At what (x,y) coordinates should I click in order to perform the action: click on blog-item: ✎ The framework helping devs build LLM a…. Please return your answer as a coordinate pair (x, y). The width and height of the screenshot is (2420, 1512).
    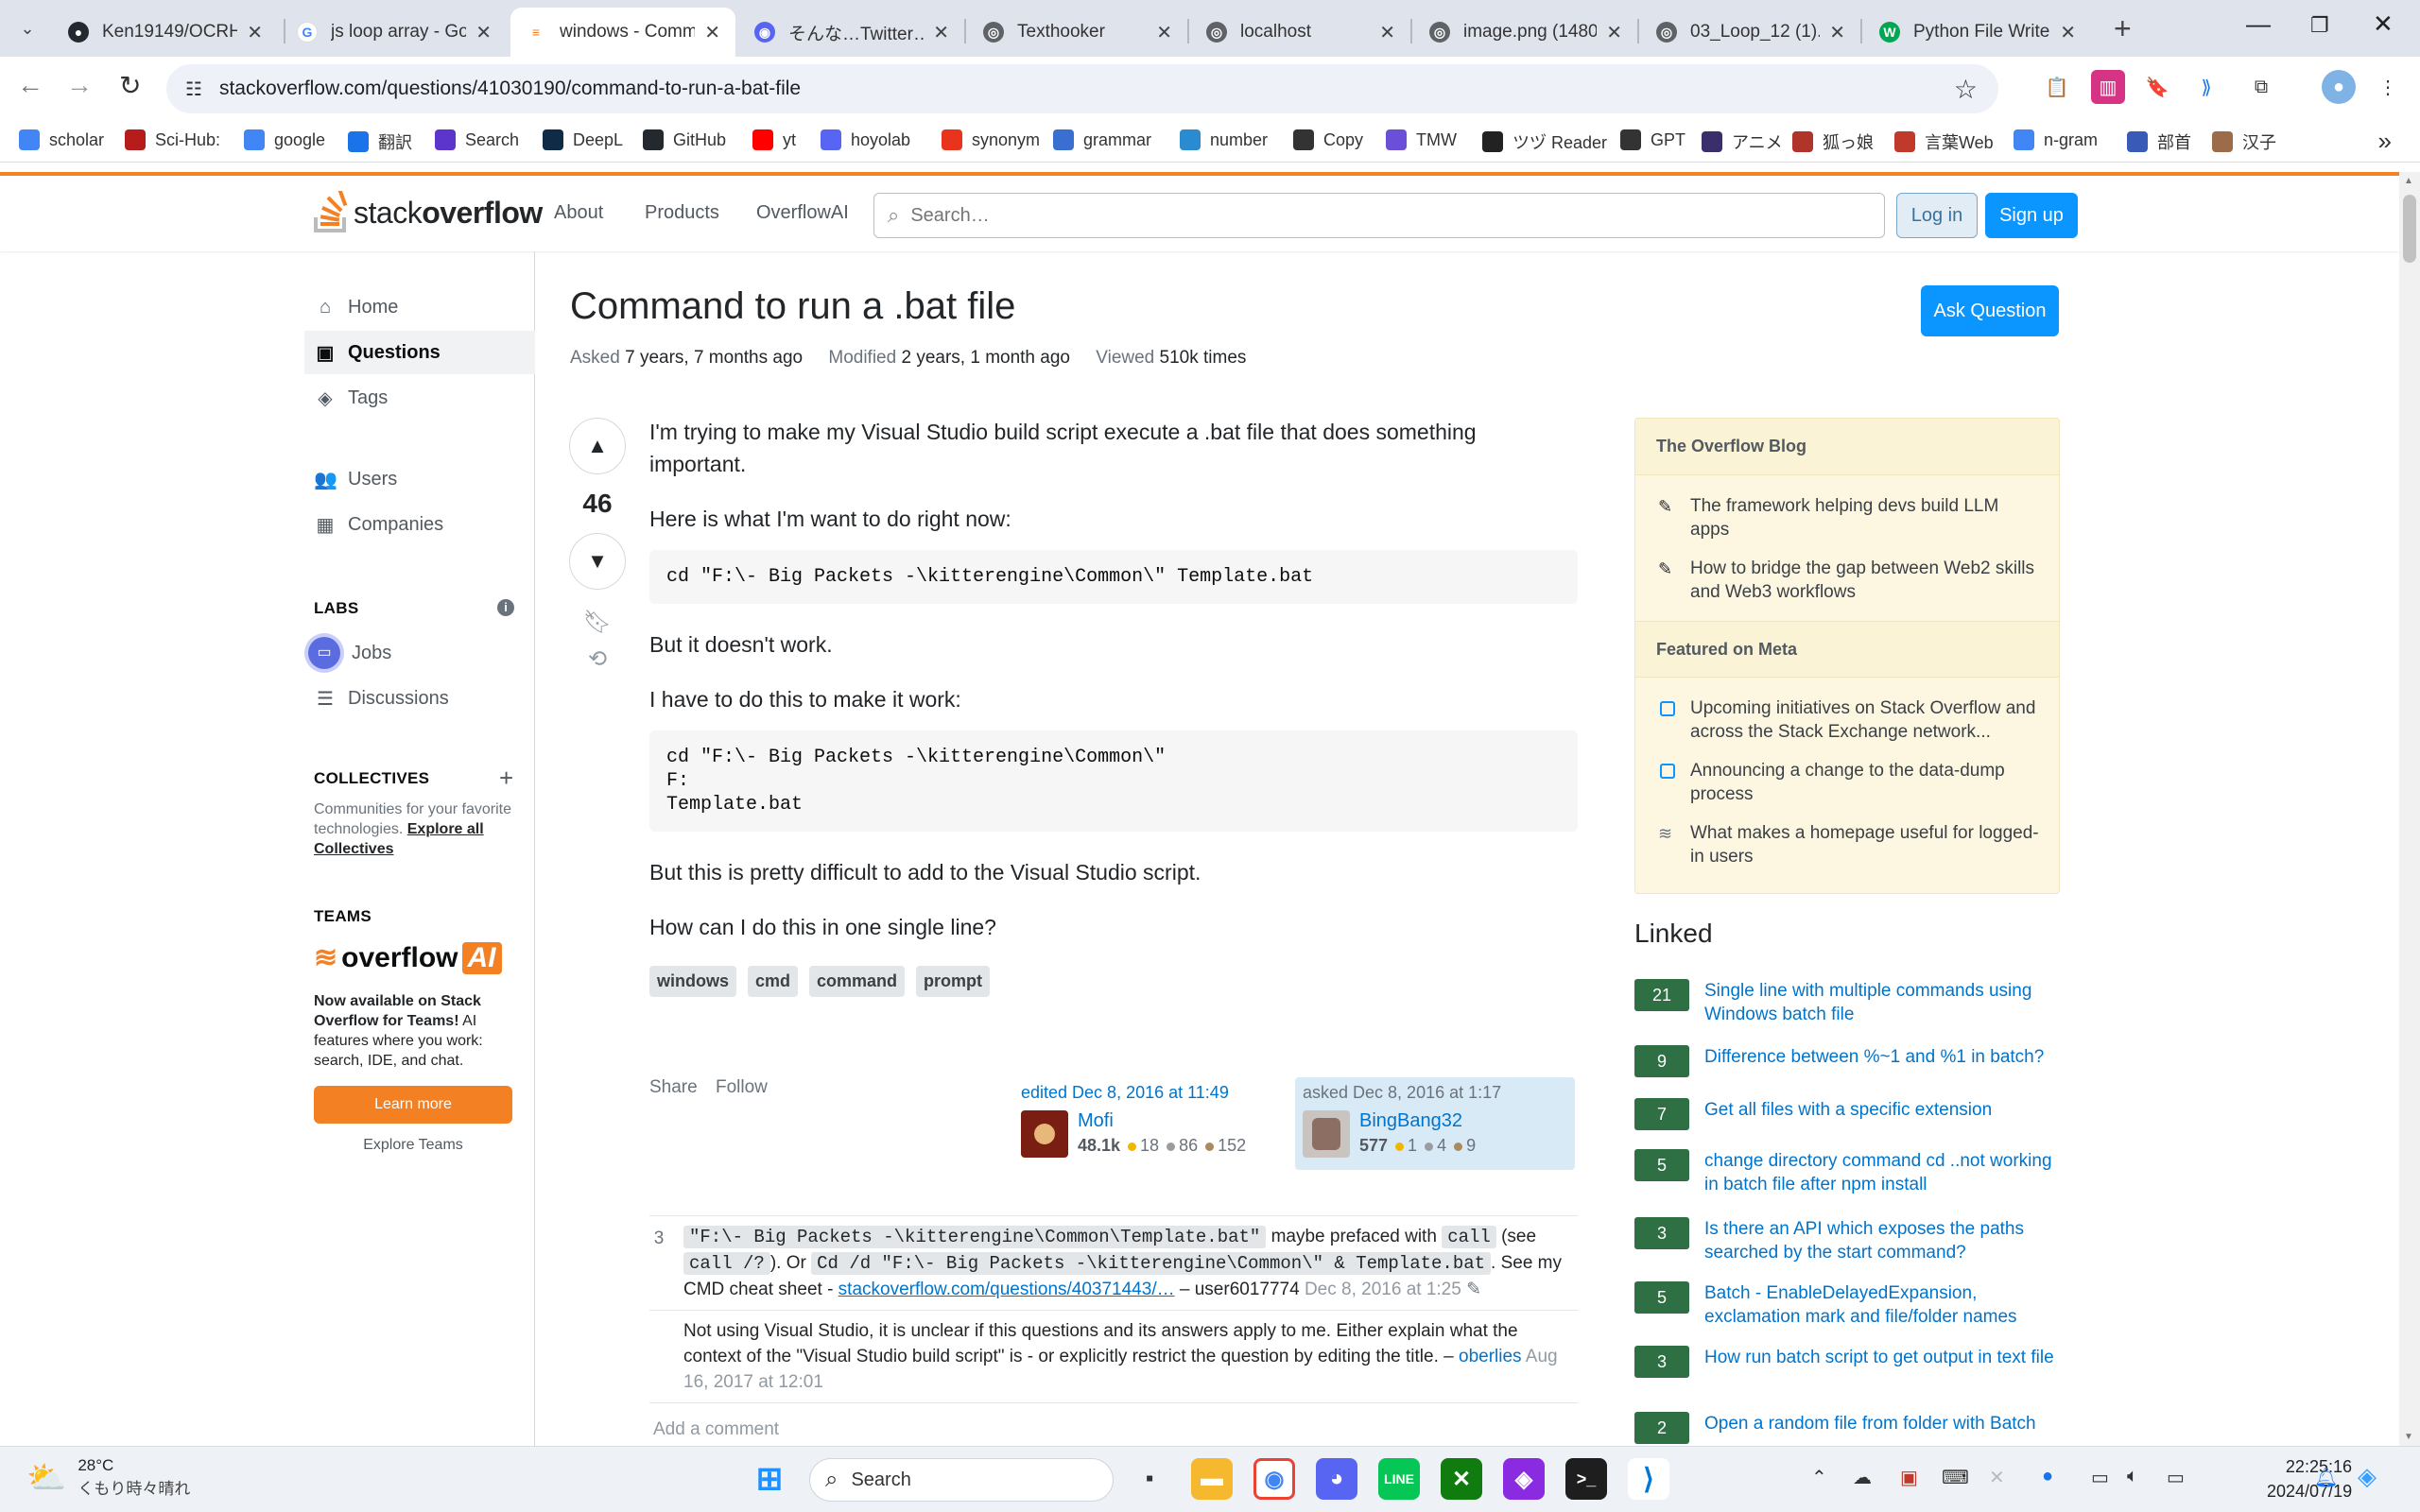
    Looking at the image, I should click on (1847, 517).